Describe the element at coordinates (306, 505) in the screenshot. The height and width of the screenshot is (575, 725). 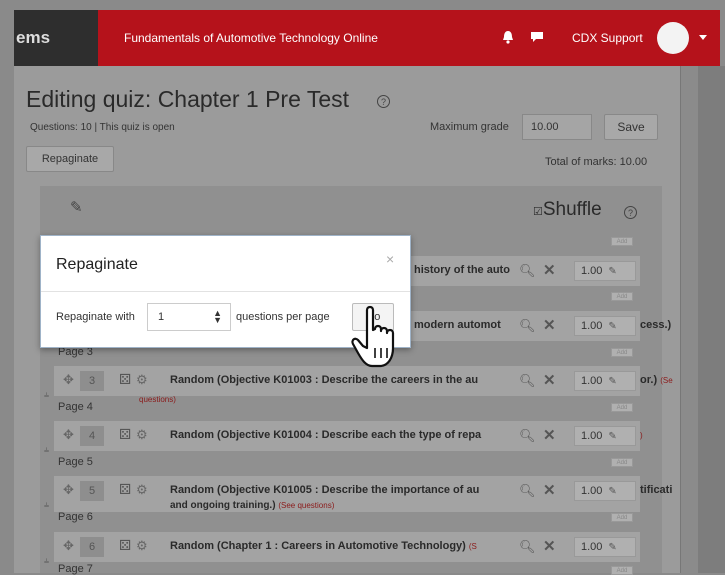
I see `see-questions-link: (See questions)` at that location.